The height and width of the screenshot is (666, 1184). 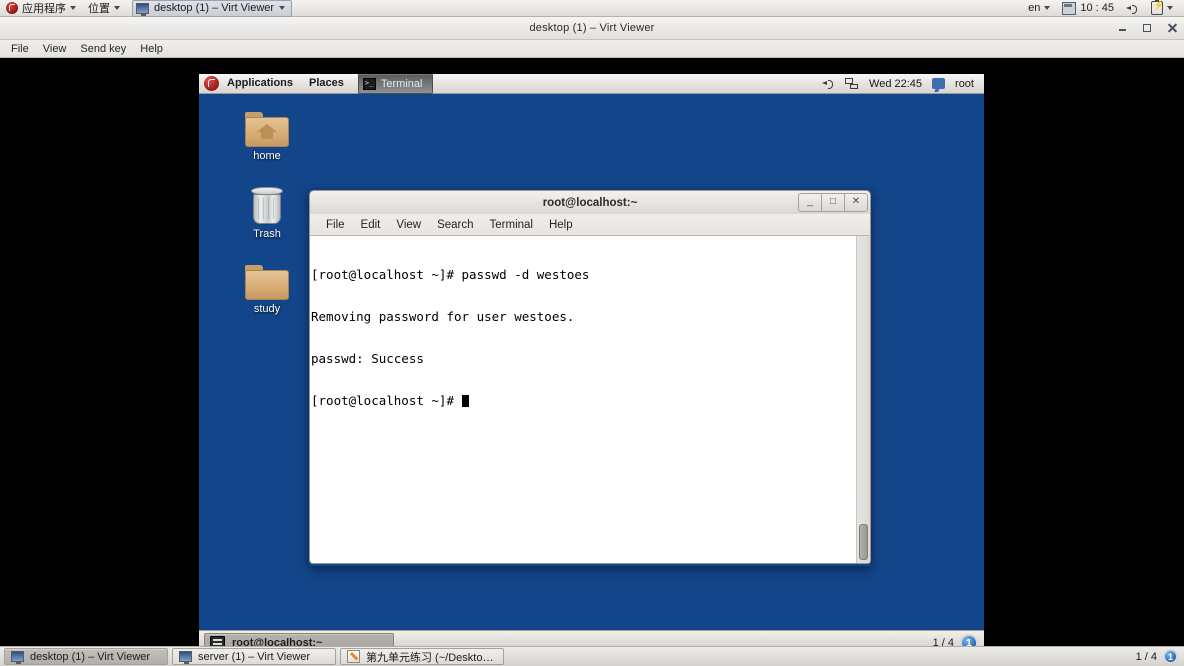 I want to click on host-taskbar-item-label: server (1) – Virt Viewer, so click(x=254, y=656).